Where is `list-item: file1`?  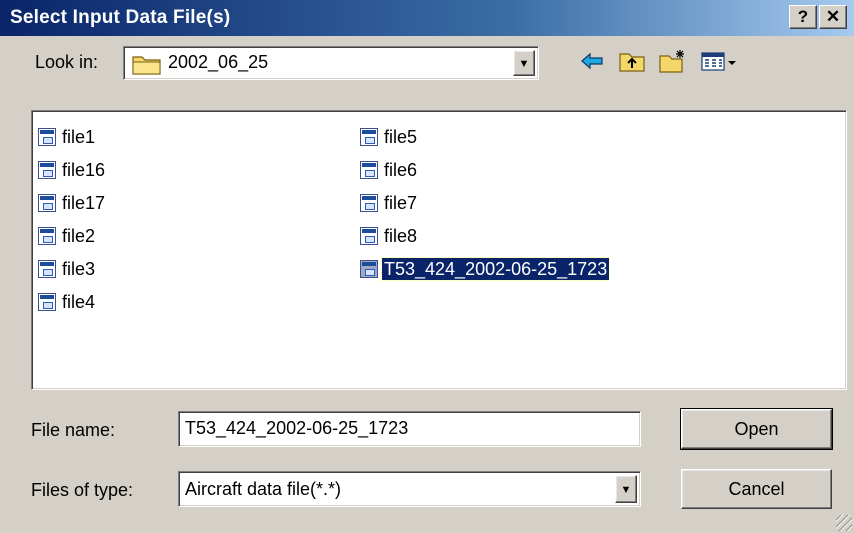 list-item: file1 is located at coordinates (67, 137).